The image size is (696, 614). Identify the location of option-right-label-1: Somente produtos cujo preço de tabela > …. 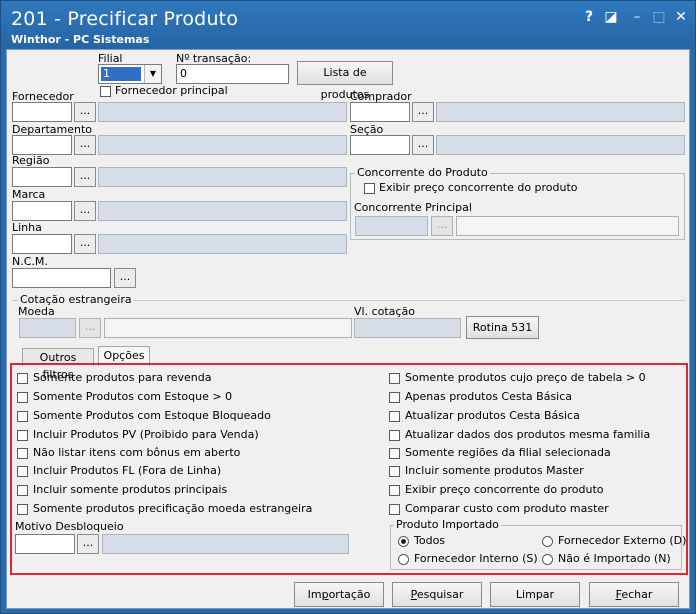
(525, 377).